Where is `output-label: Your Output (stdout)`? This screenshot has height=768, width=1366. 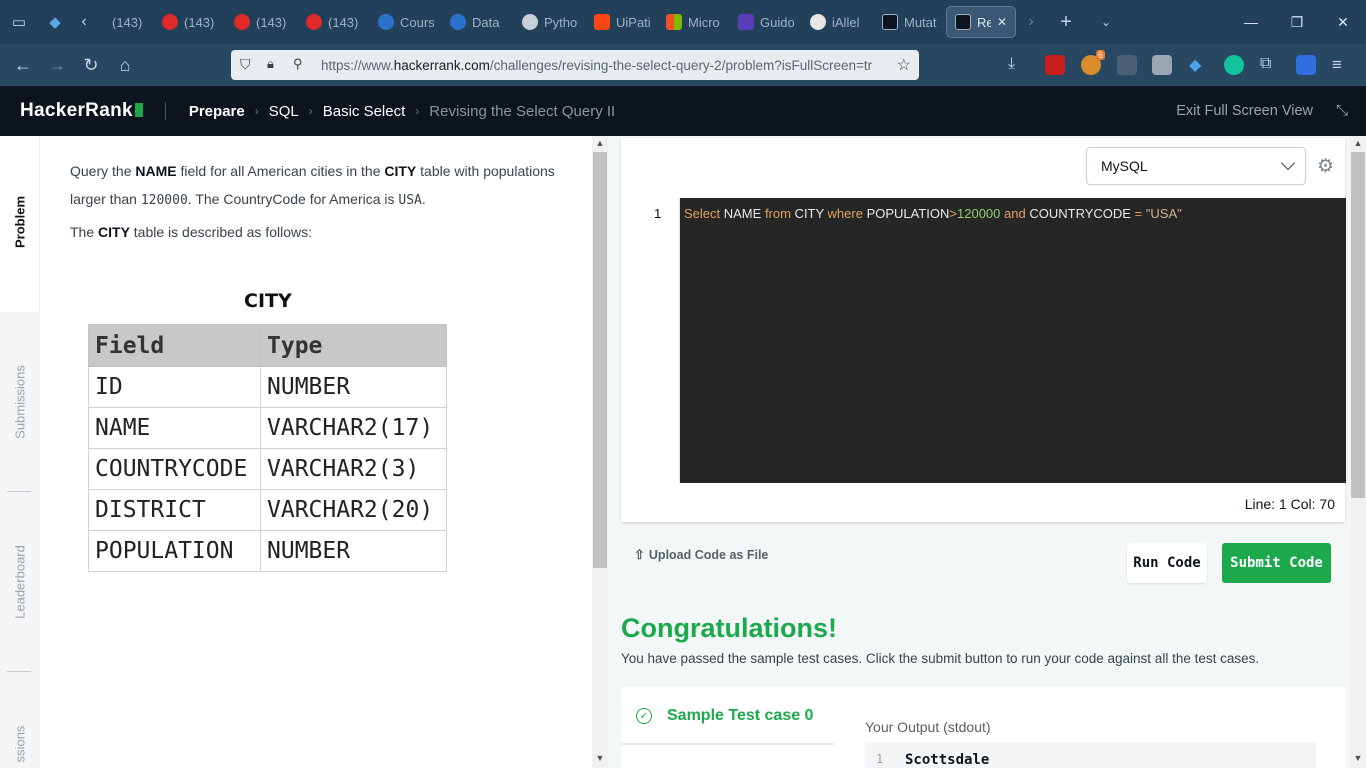
output-label: Your Output (stdout) is located at coordinates (928, 727).